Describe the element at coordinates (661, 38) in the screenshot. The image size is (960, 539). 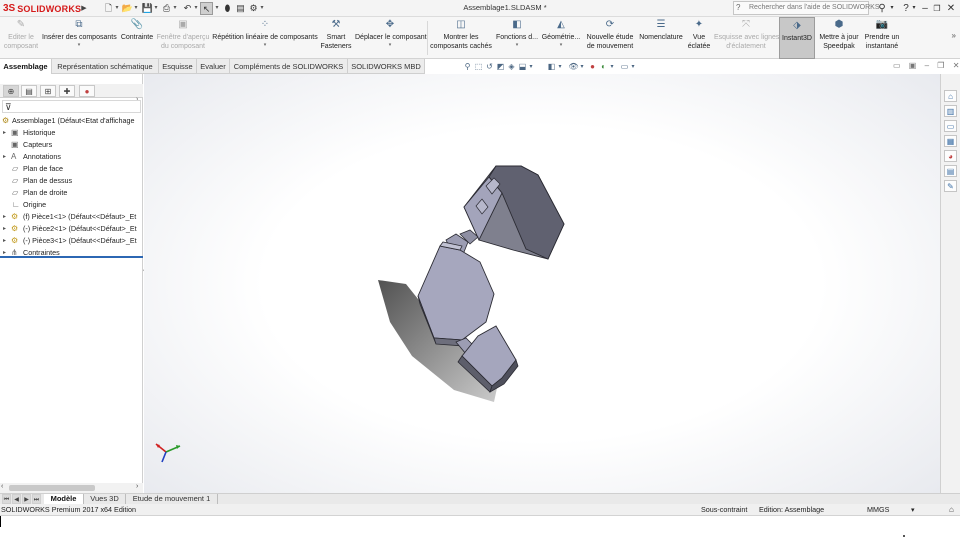
I see `bill-of-materials-button: ☰ Nomenclature` at that location.